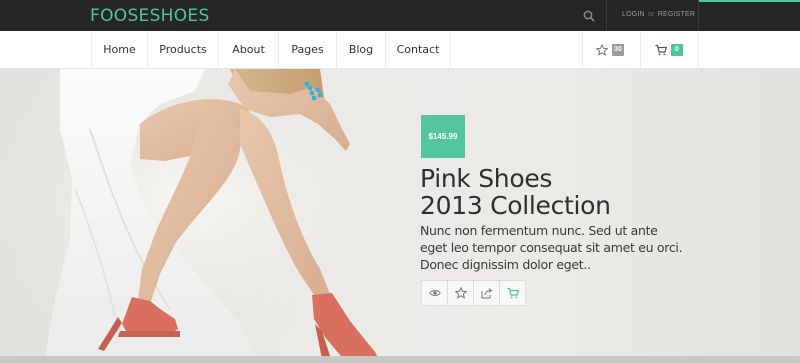  I want to click on register-link: REGISTER, so click(676, 14).